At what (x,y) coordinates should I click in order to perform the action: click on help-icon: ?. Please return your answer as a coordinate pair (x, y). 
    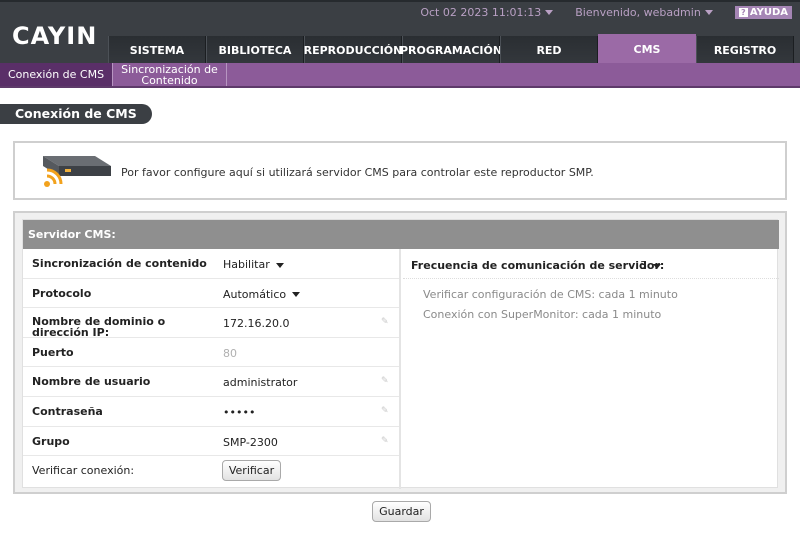
    Looking at the image, I should click on (743, 12).